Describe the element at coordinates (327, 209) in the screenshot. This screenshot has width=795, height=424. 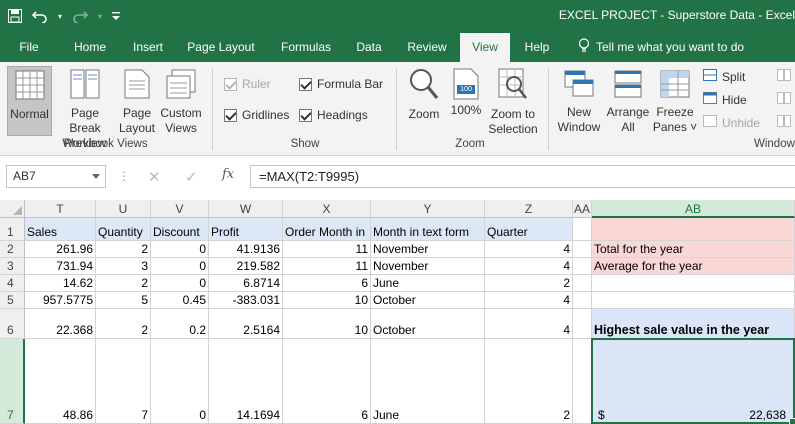
I see `column-header-x: X` at that location.